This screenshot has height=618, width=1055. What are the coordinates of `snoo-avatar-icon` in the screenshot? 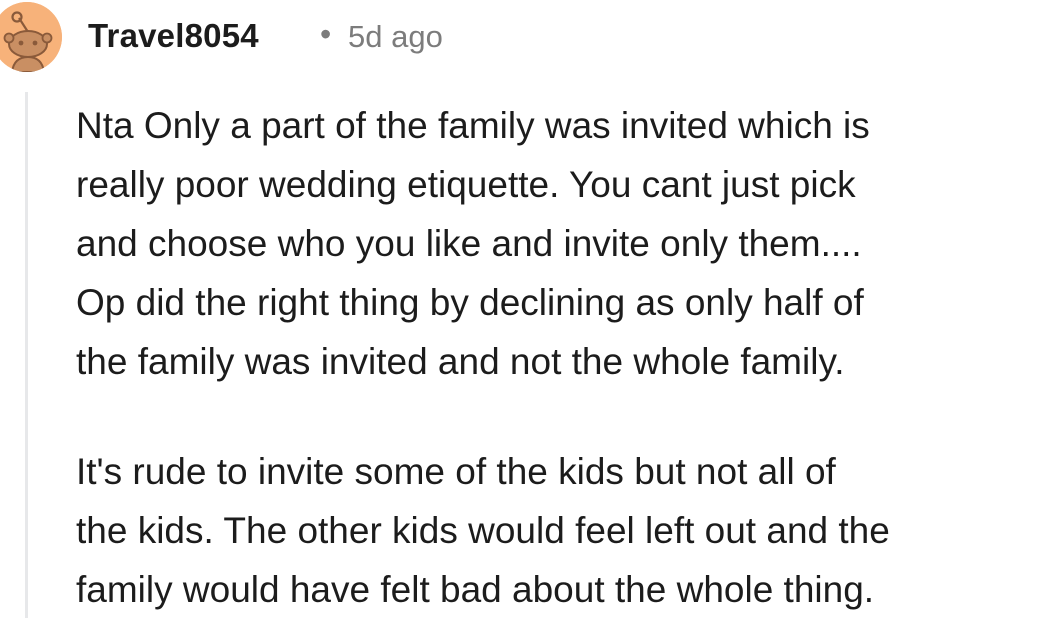 It's located at (31, 37).